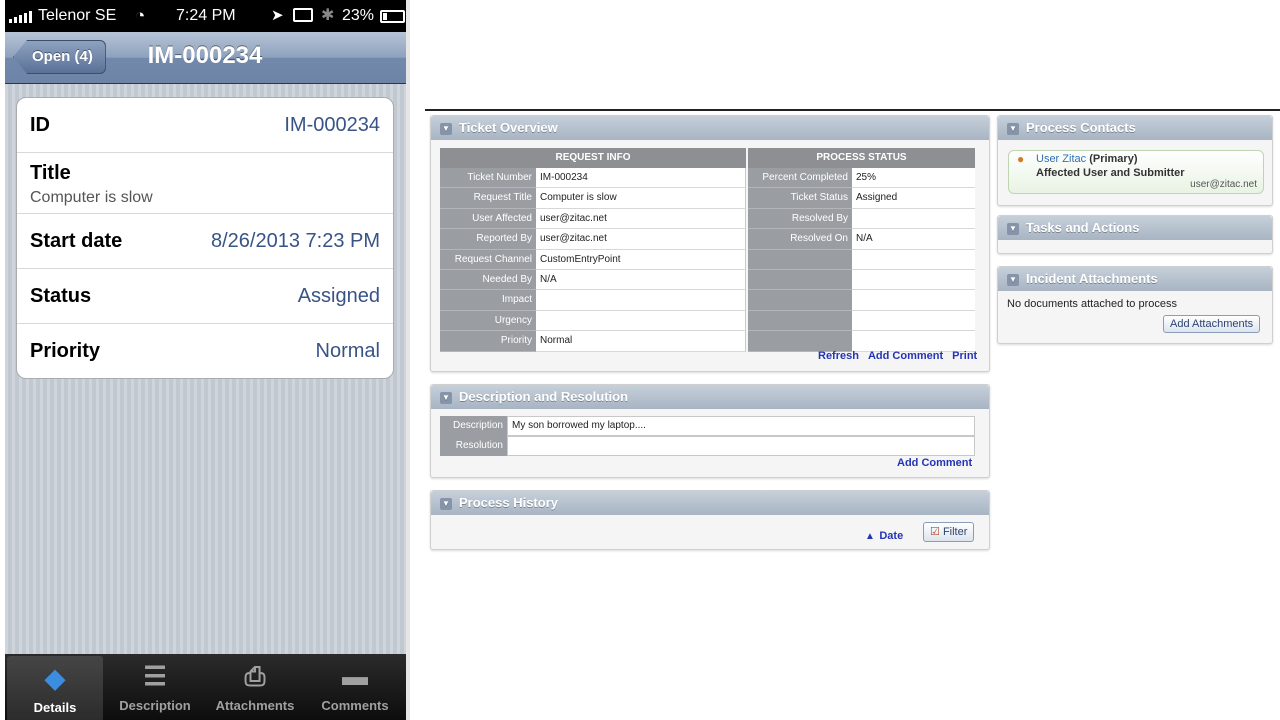 Image resolution: width=1280 pixels, height=720 pixels. Describe the element at coordinates (710, 128) in the screenshot. I see `panel-header: ▼ Ticket Overview` at that location.